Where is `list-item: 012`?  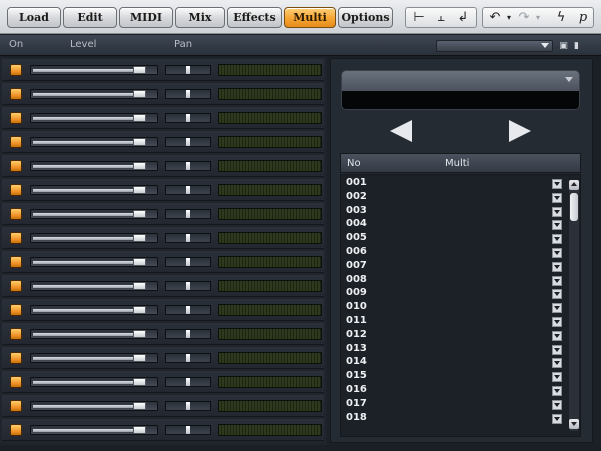
list-item: 012 is located at coordinates (454, 335).